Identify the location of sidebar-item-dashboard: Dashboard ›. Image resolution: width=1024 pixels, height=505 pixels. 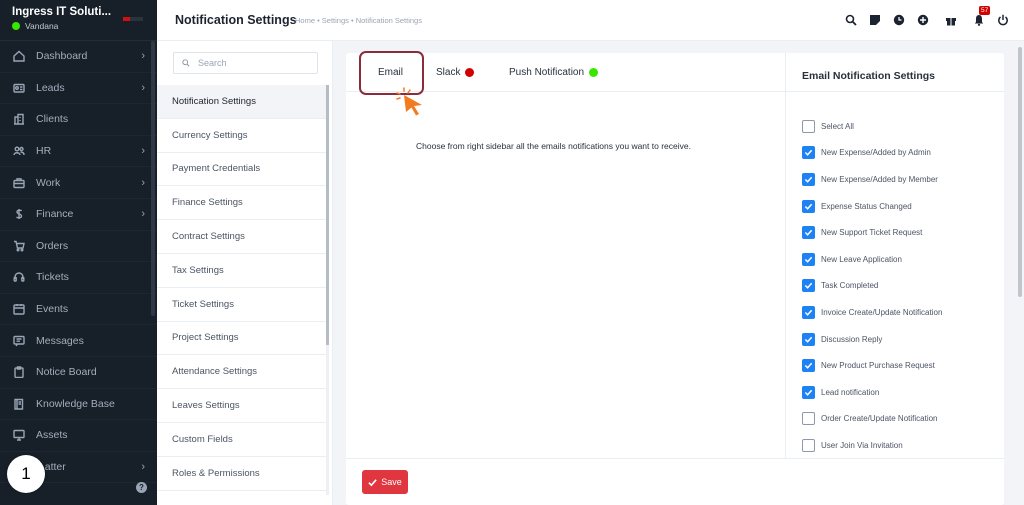
(78, 57).